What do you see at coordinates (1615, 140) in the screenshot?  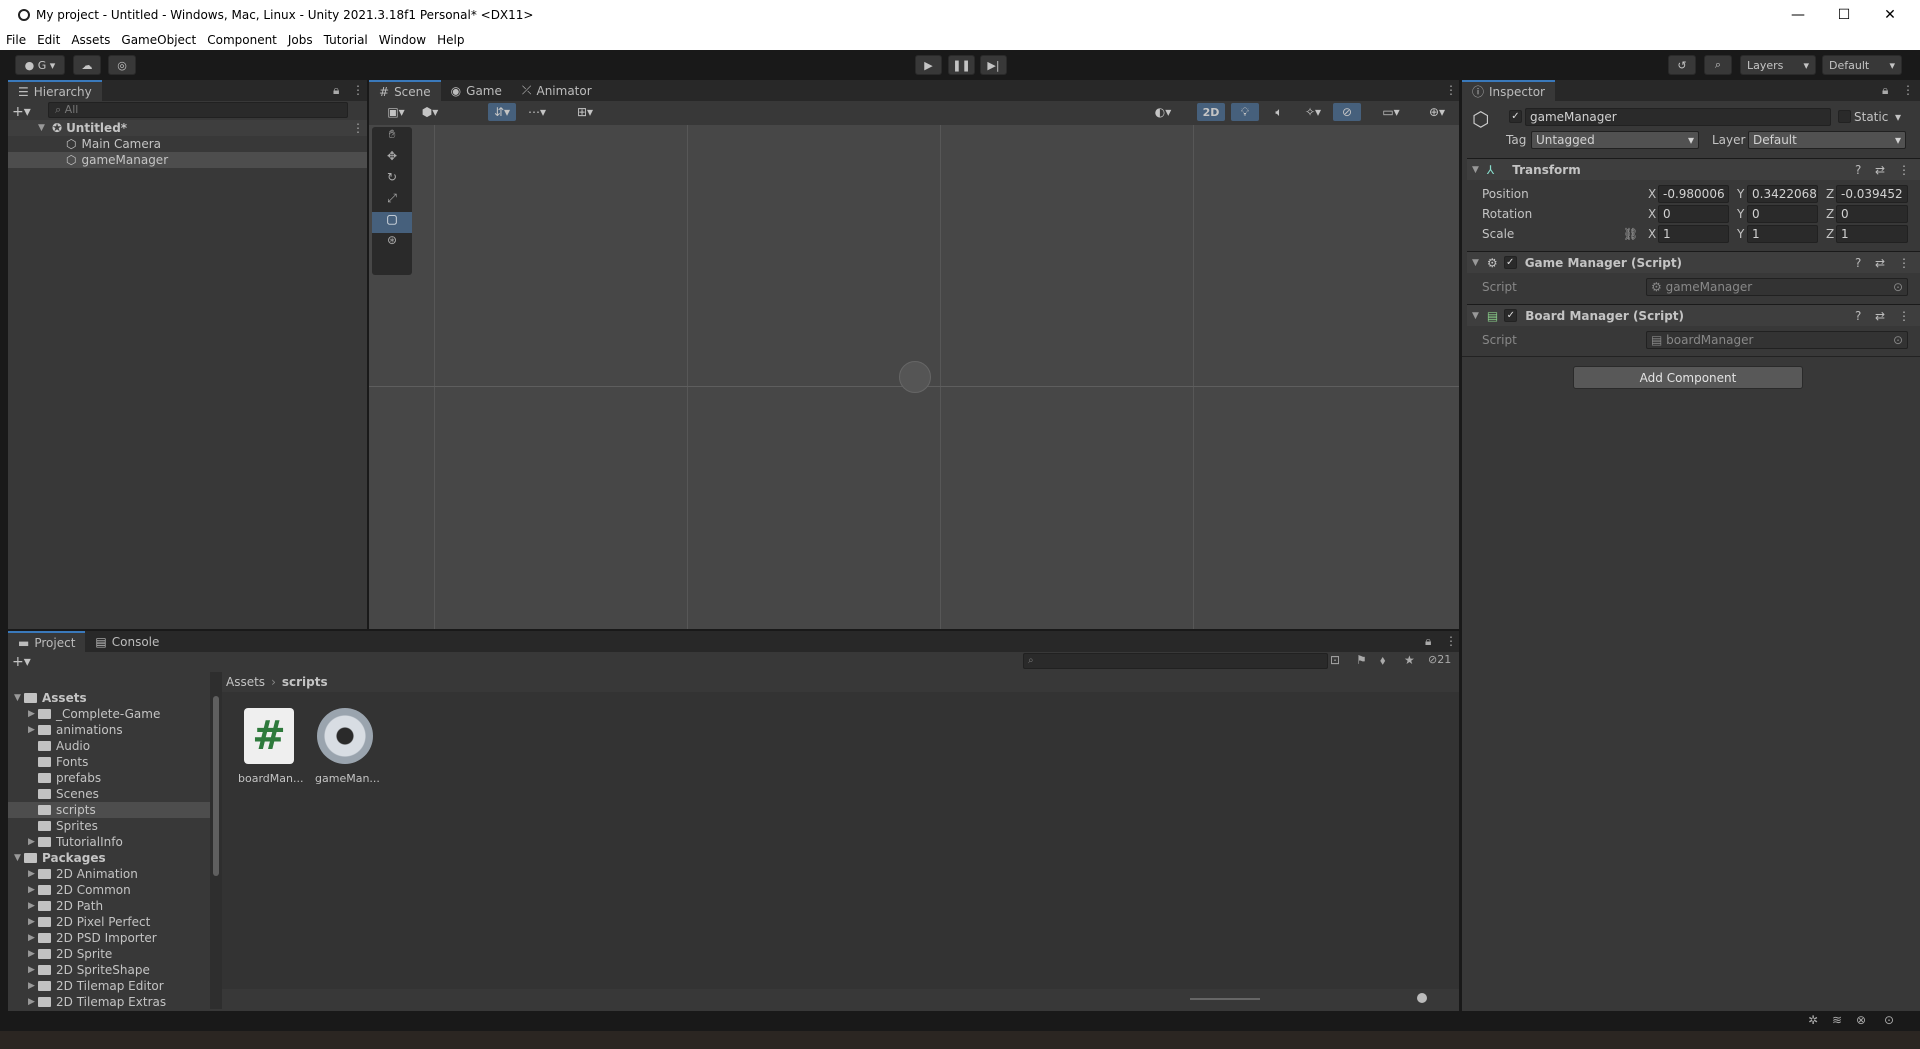 I see `tag-dropdown: Untagged ▾` at bounding box center [1615, 140].